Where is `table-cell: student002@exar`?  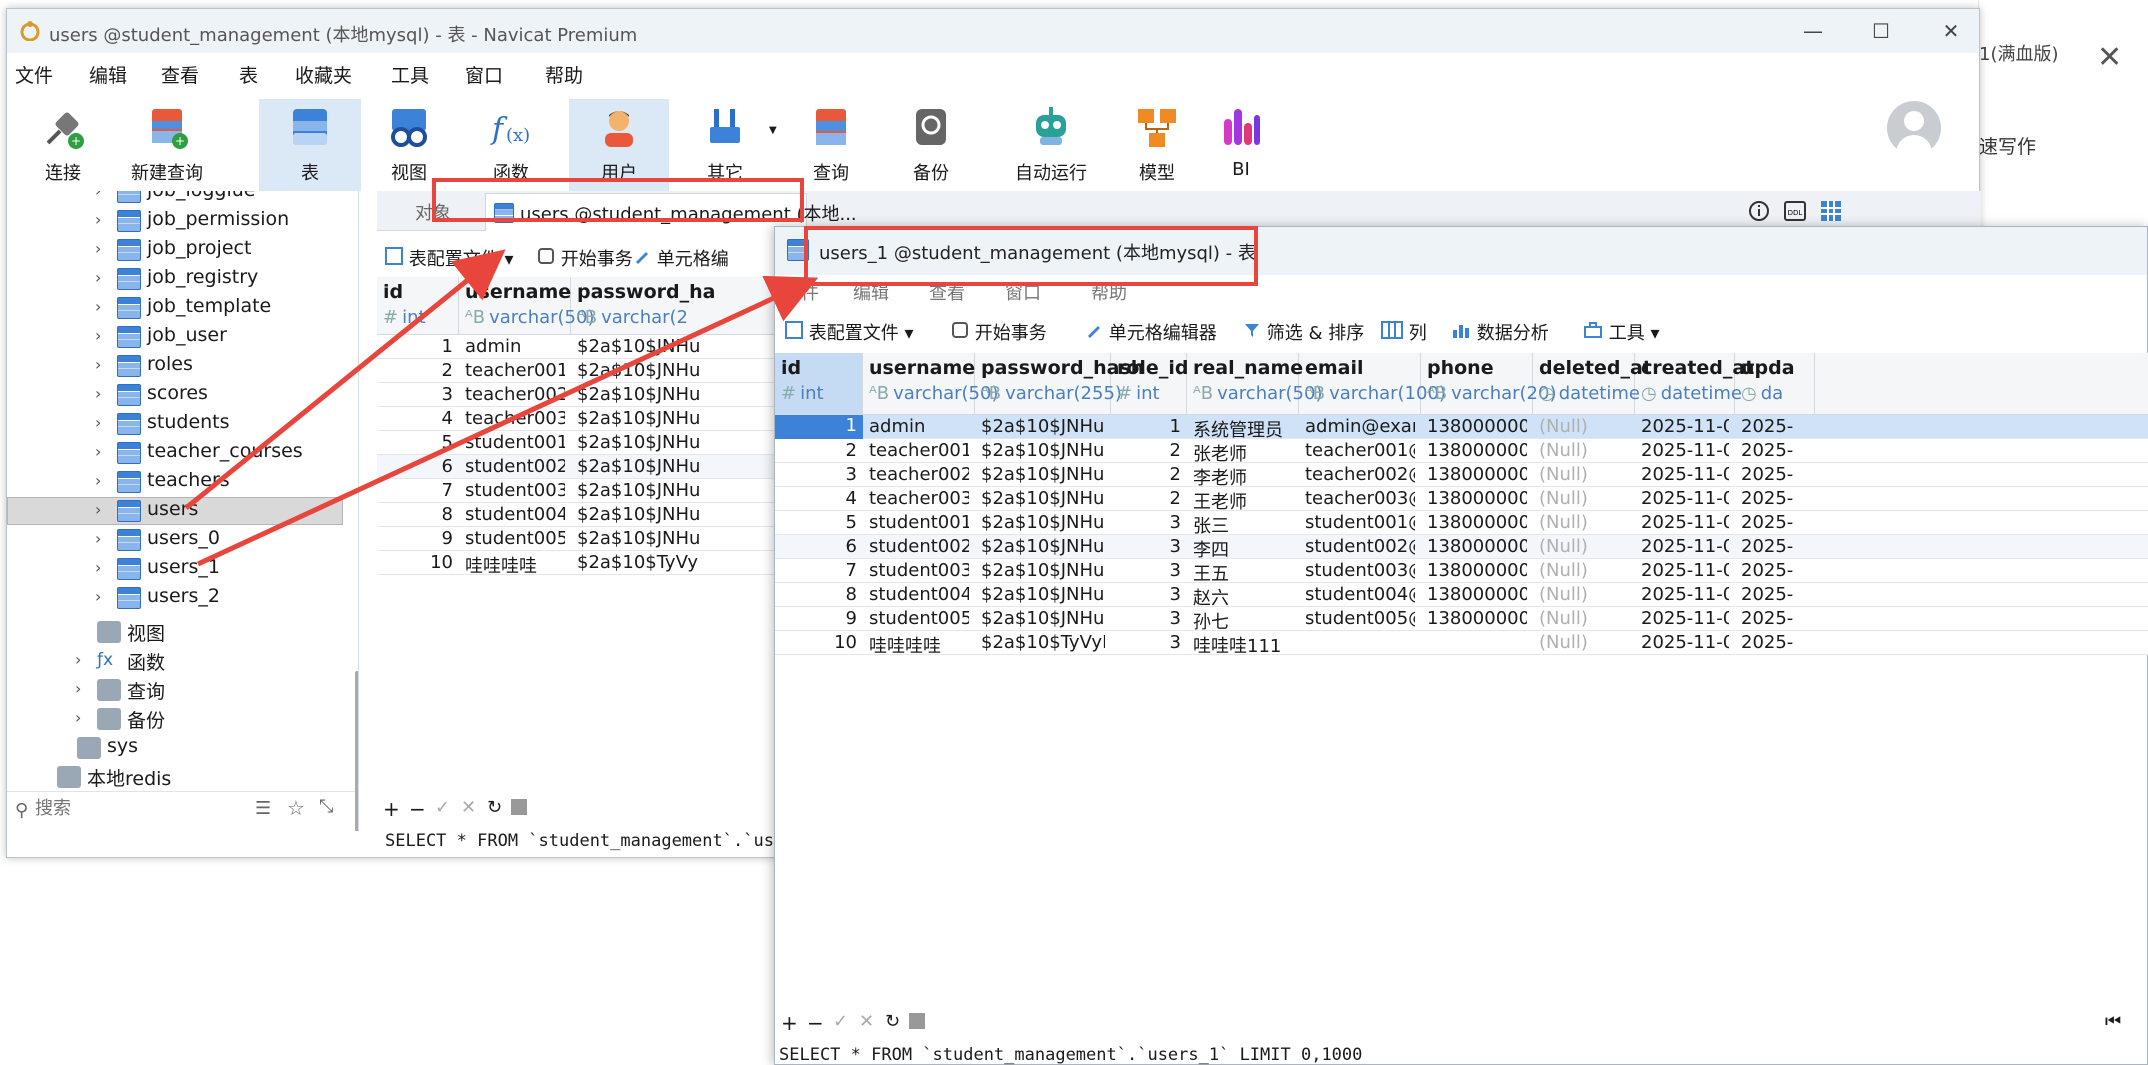 table-cell: student002@exar is located at coordinates (1360, 546).